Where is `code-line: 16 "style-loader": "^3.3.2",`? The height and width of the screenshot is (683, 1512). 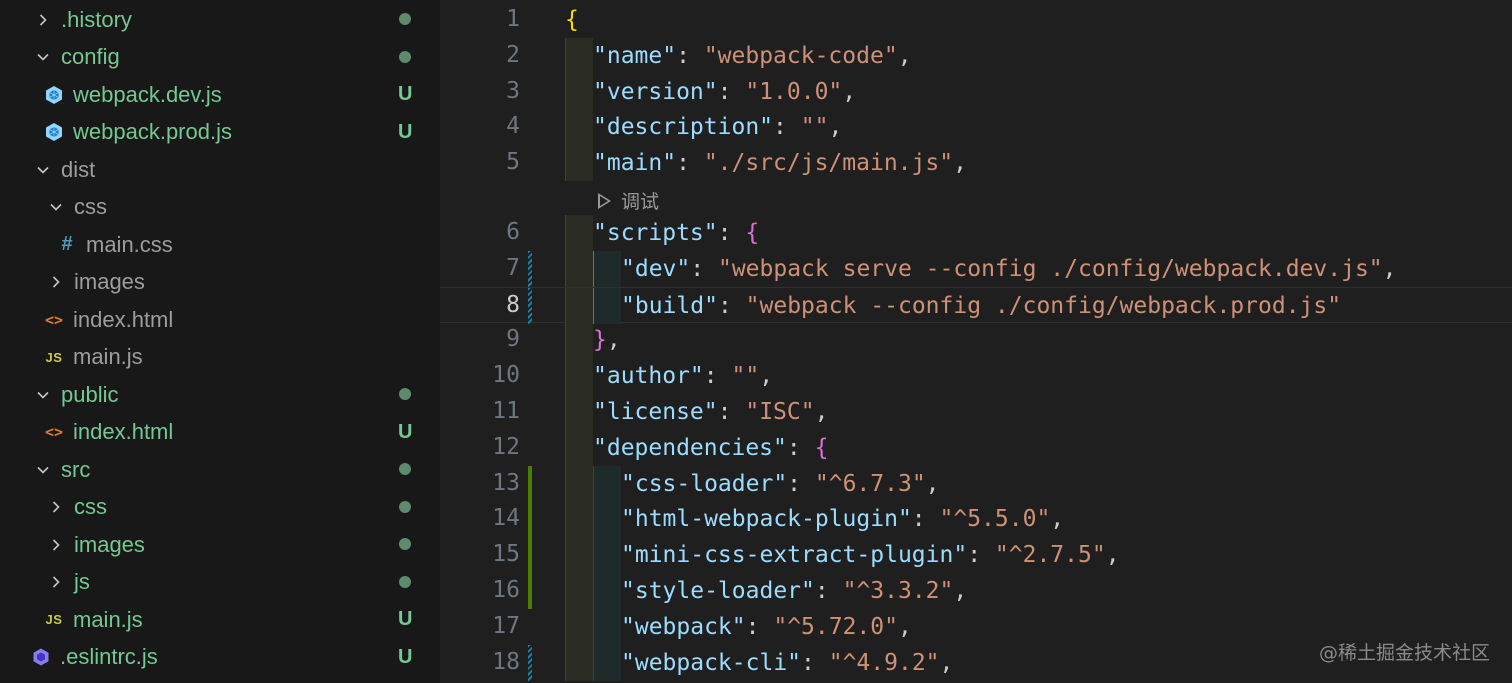 code-line: 16 "style-loader": "^3.3.2", is located at coordinates (976, 591).